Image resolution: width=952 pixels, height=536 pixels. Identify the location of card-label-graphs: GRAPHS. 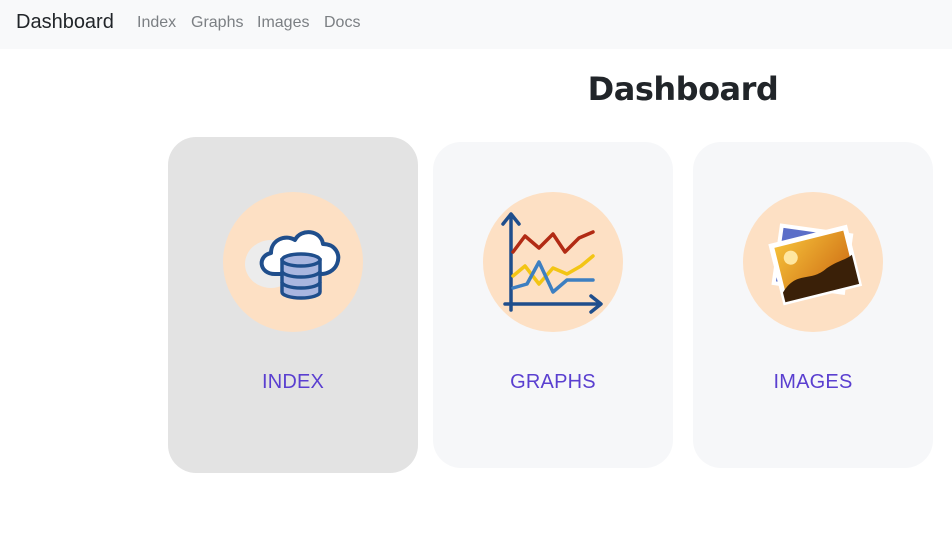
(553, 382).